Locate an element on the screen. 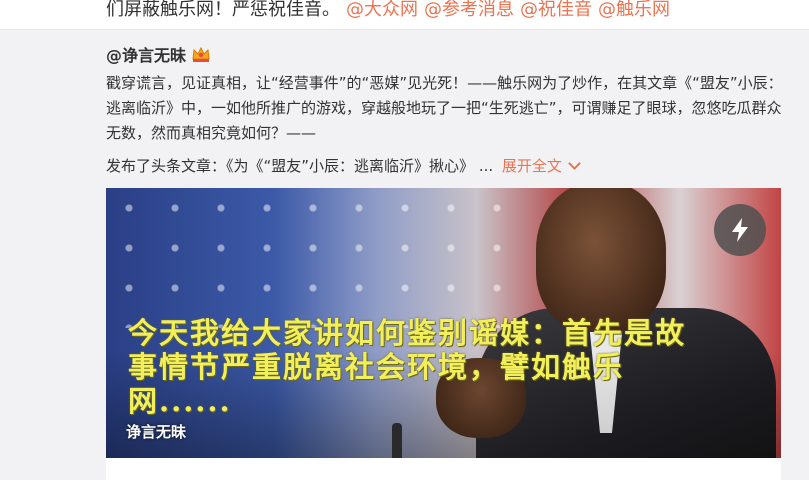  flag-stars-decoration is located at coordinates (306, 258).